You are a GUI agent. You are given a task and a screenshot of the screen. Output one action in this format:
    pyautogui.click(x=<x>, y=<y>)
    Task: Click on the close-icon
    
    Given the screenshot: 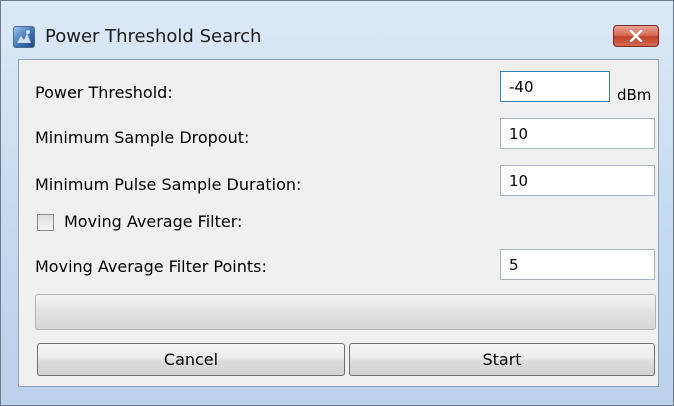 What is the action you would take?
    pyautogui.click(x=636, y=36)
    